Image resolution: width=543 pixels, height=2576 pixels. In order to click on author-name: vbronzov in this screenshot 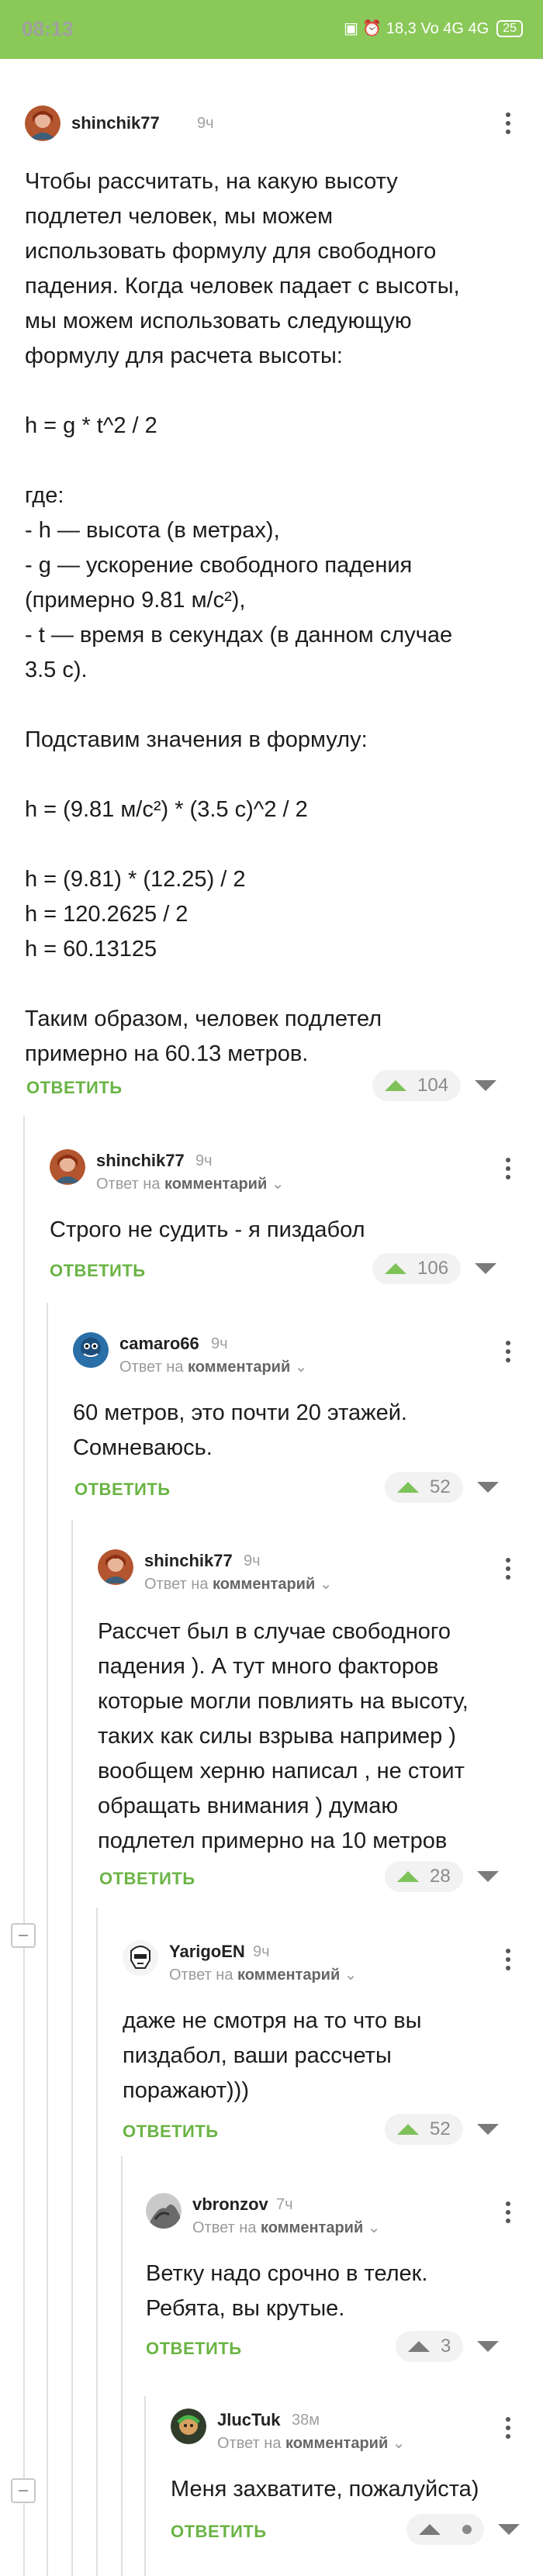, I will do `click(230, 2204)`.